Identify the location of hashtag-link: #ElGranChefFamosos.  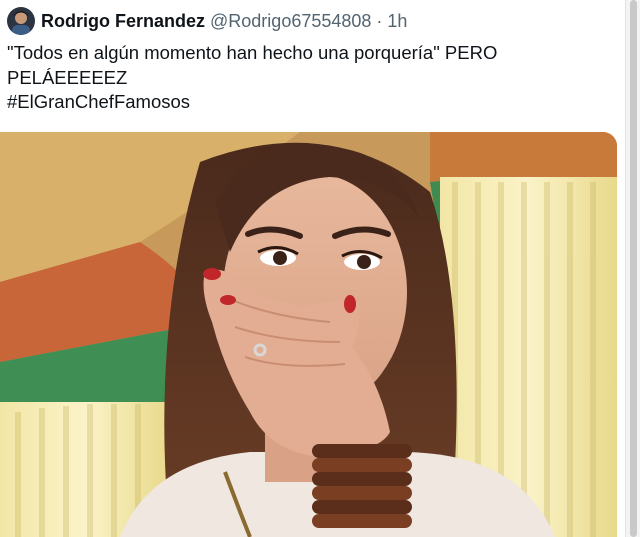
(307, 102).